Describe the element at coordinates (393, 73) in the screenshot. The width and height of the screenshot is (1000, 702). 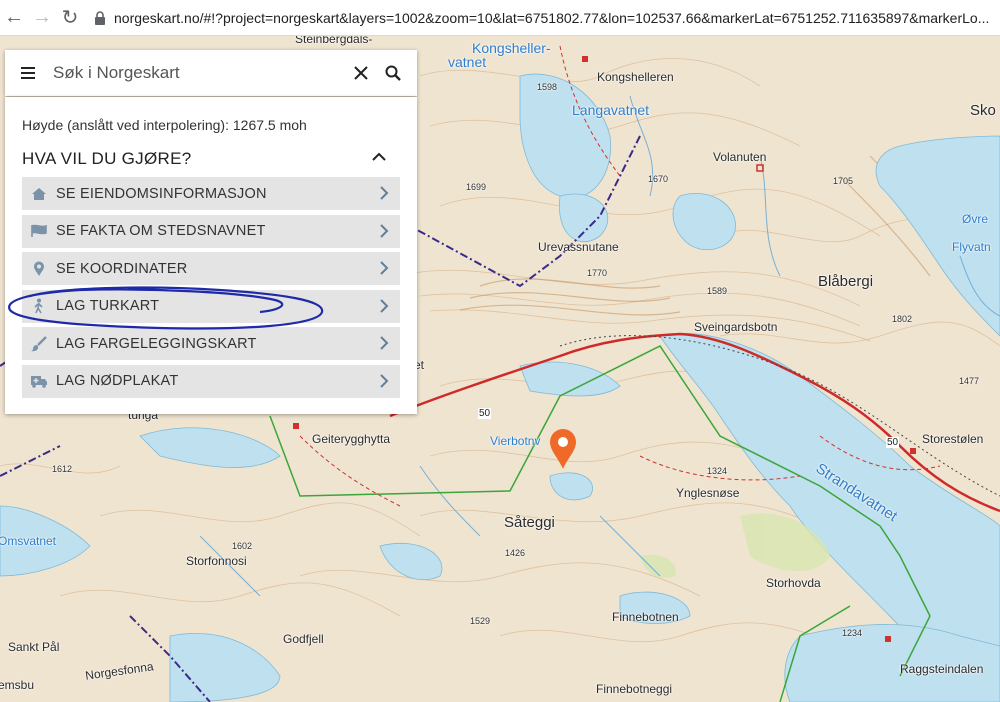
I see `search-icon` at that location.